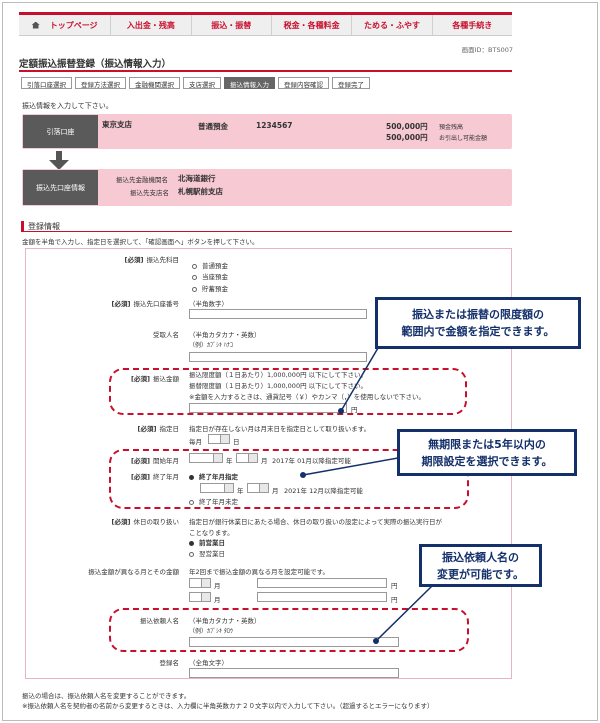 This screenshot has height=723, width=600. Describe the element at coordinates (145, 522) in the screenshot. I see `holiday-label: [必須] 休日の取り扱い` at that location.